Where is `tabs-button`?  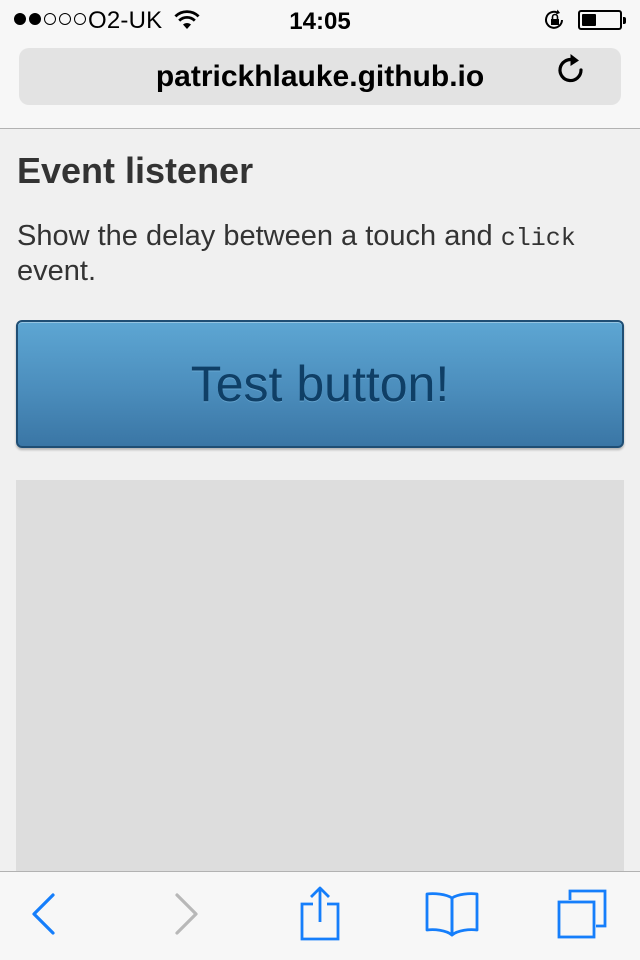
tabs-button is located at coordinates (582, 916).